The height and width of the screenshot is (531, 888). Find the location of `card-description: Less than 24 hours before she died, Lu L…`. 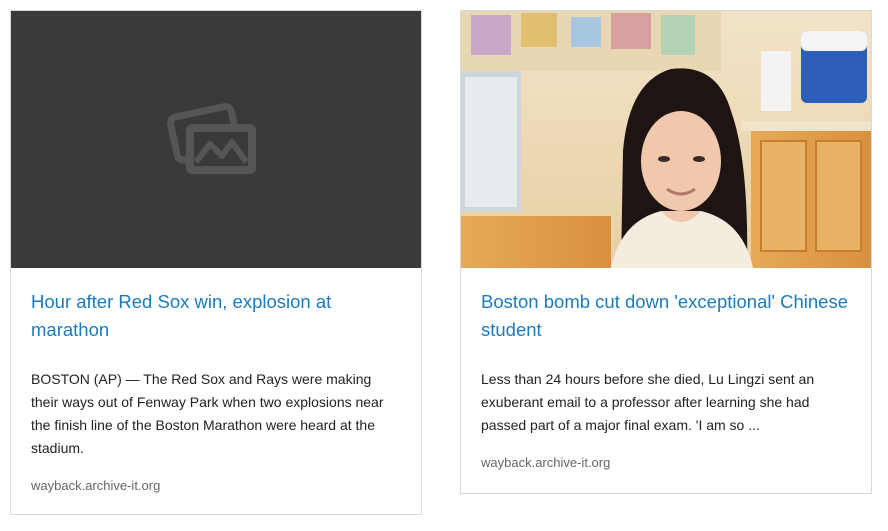

card-description: Less than 24 hours before she died, Lu L… is located at coordinates (648, 402).